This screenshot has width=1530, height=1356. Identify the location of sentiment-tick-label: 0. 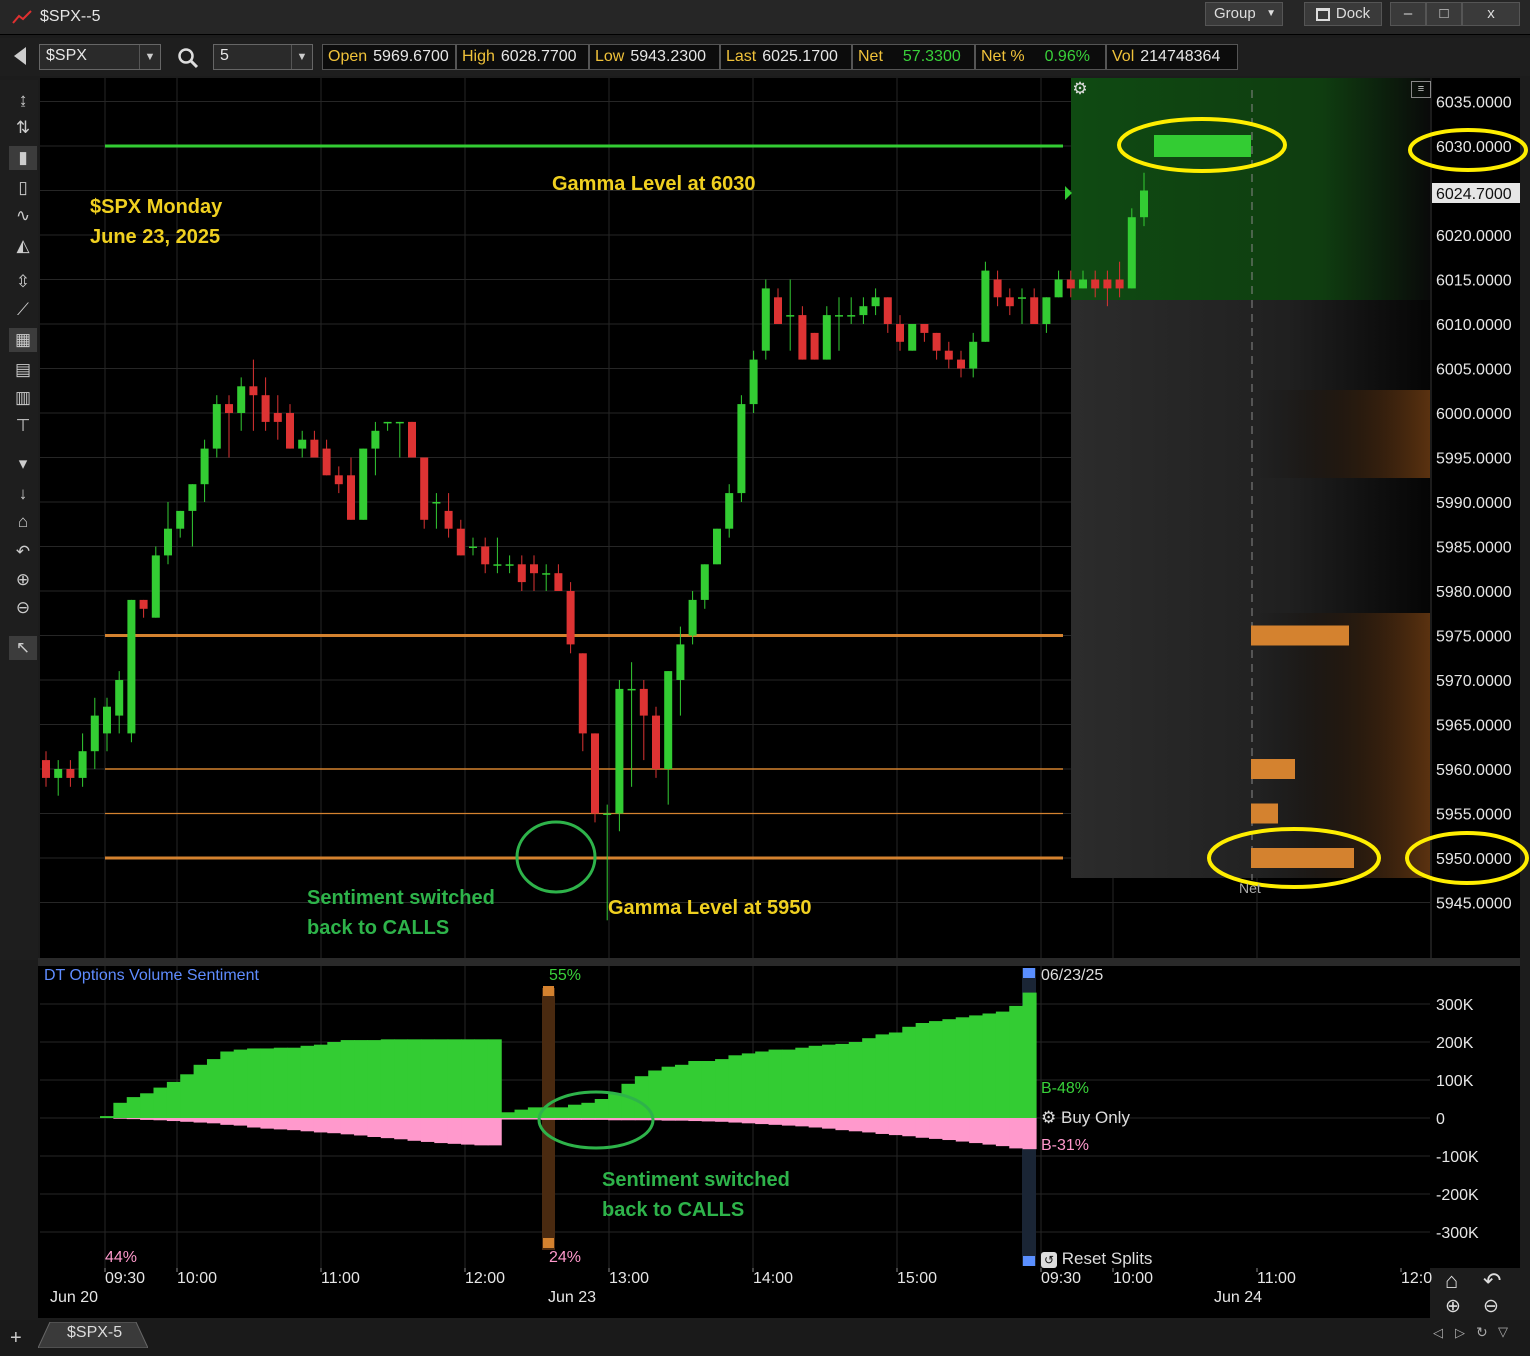
(1440, 1119).